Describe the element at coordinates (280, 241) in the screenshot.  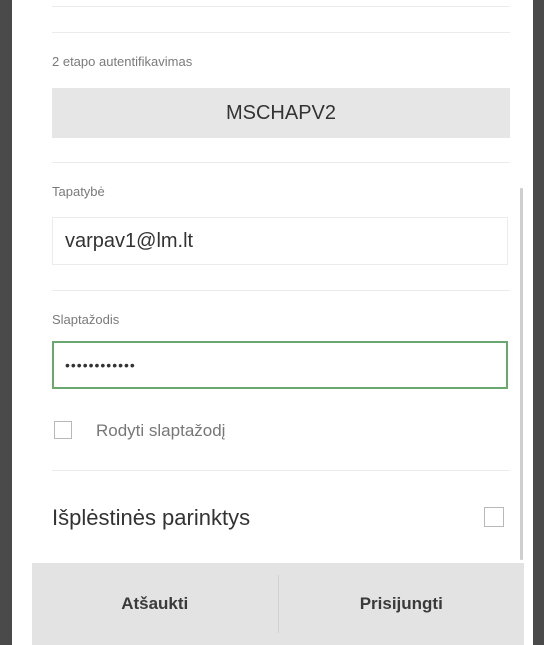
I see `identity-input: varpav1@lm.lt` at that location.